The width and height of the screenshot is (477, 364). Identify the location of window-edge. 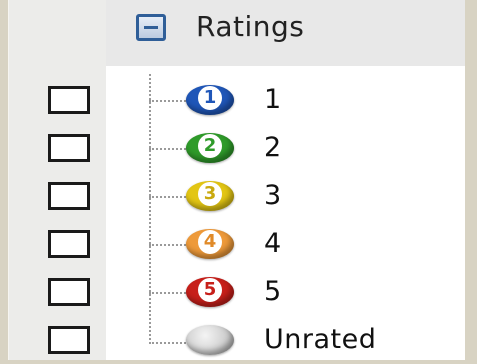
(471, 180).